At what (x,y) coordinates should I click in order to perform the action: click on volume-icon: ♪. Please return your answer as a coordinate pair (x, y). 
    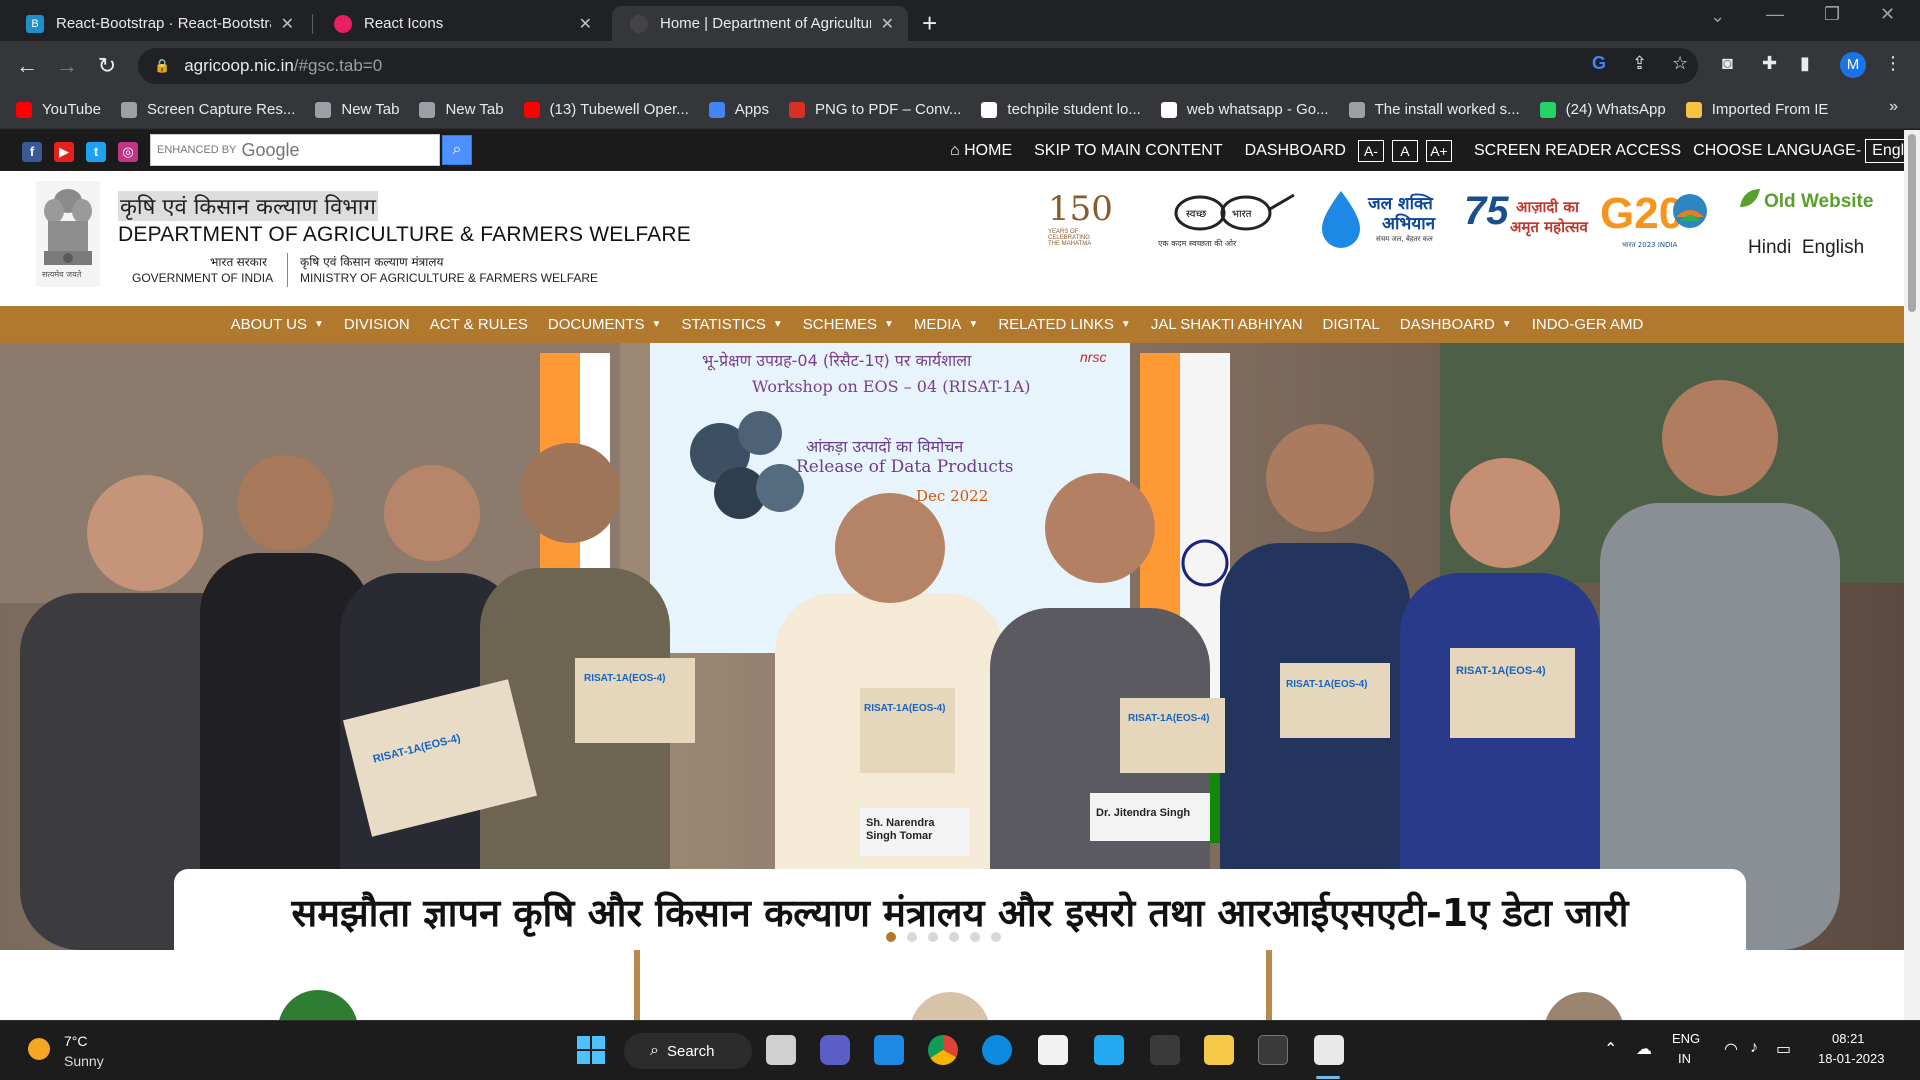
    Looking at the image, I should click on (1754, 1048).